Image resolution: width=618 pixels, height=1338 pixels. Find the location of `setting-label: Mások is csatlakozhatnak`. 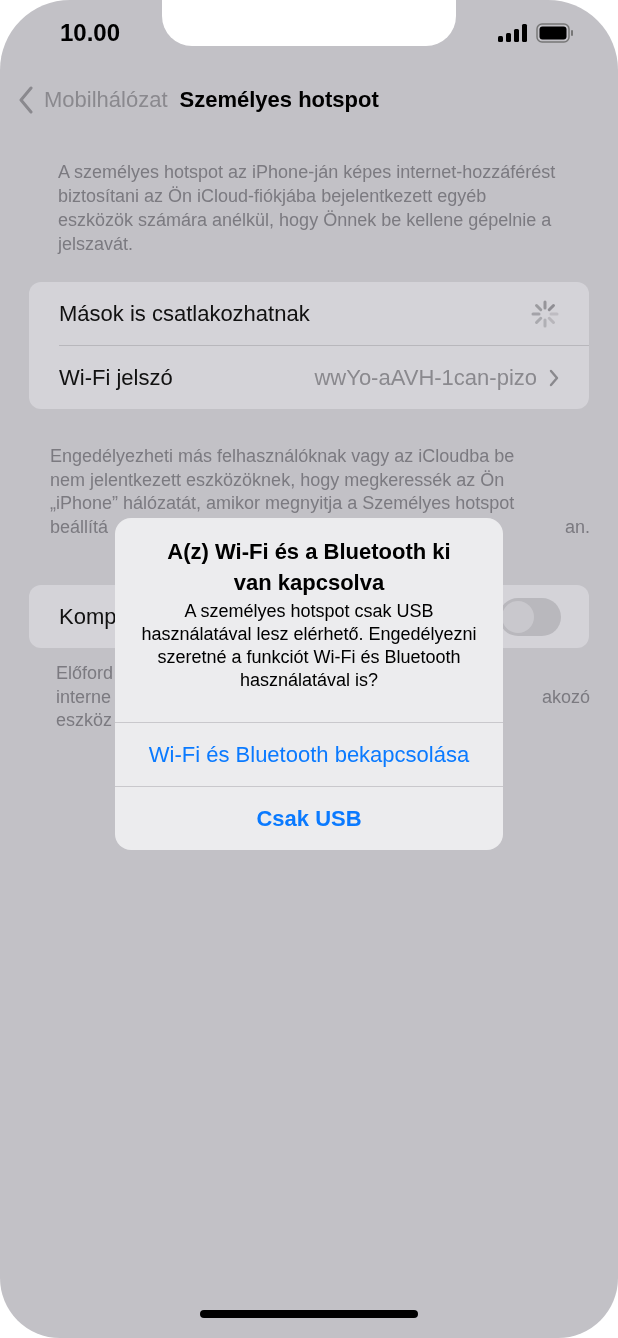

setting-label: Mások is csatlakozhatnak is located at coordinates (184, 313).